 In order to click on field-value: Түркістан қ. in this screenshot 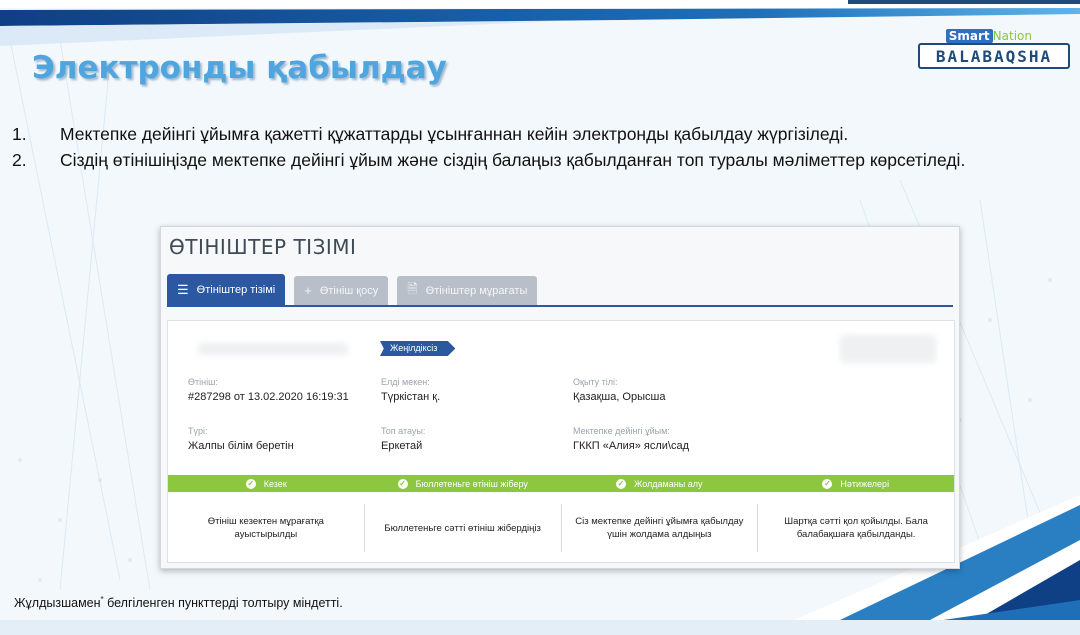, I will do `click(411, 397)`.